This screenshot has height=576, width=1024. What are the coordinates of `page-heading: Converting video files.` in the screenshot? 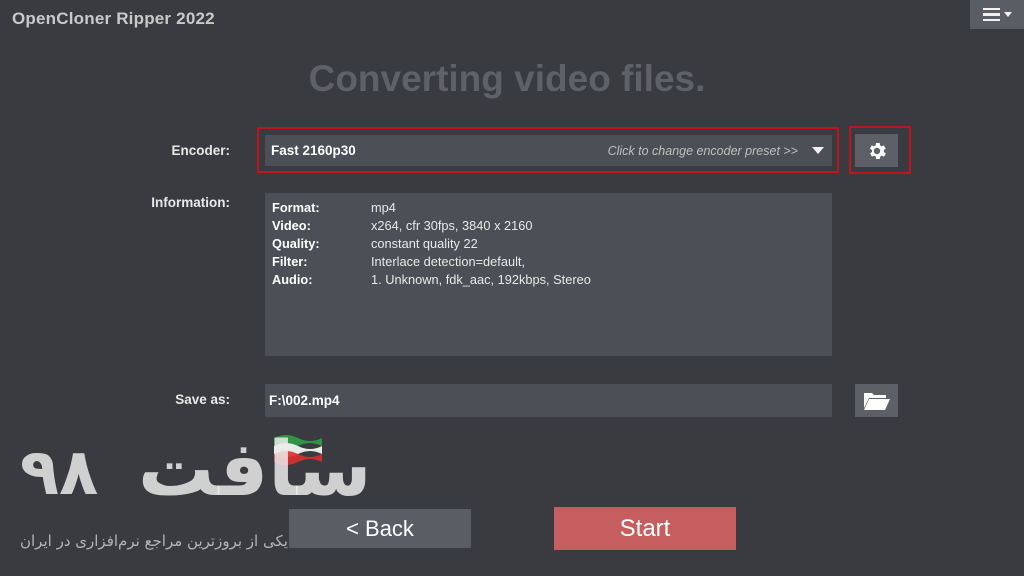 It's located at (507, 78).